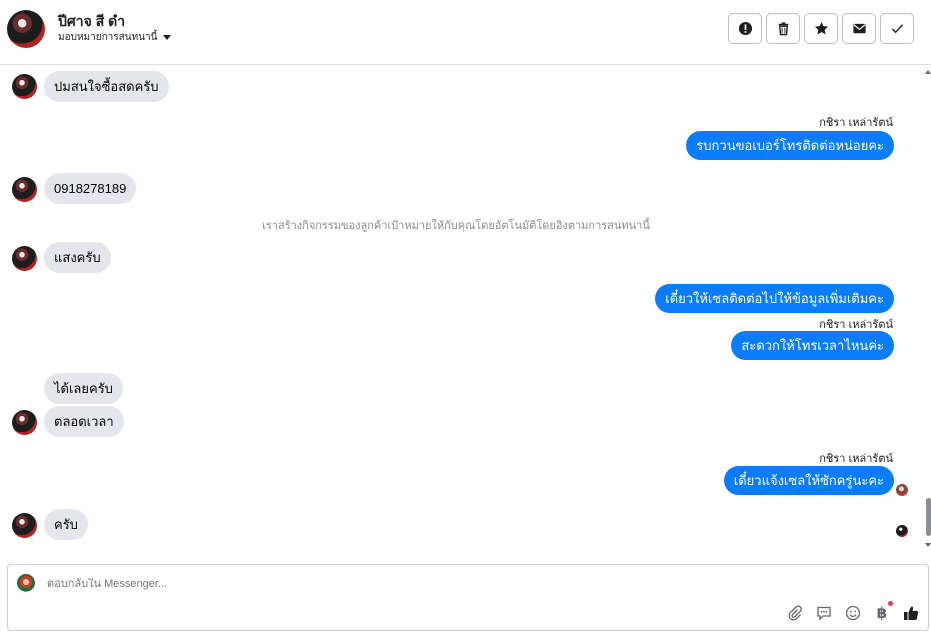 This screenshot has width=931, height=639. I want to click on payment-button: ฿, so click(883, 611).